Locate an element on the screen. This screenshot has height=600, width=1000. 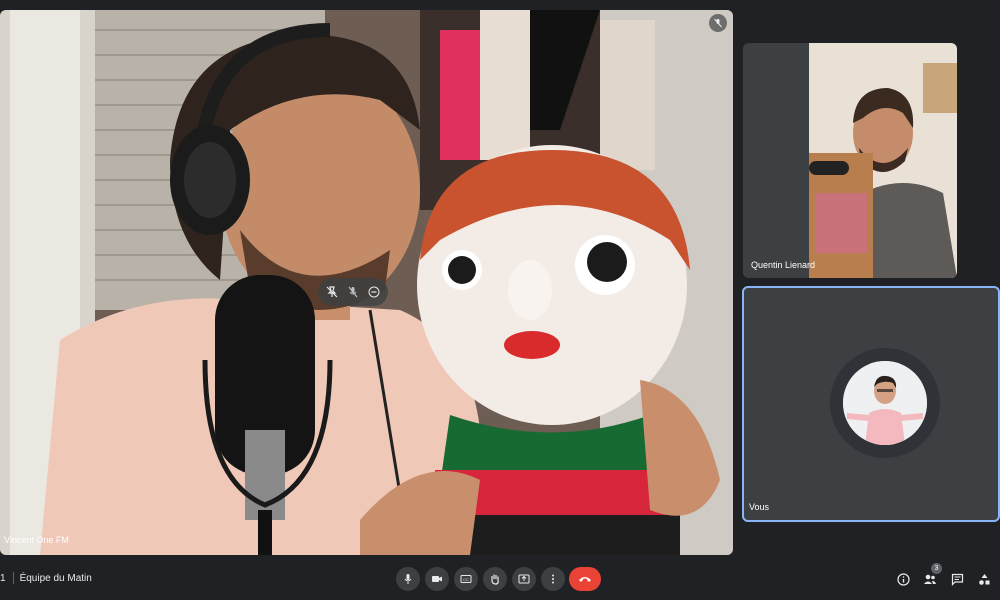
remove-circle-icon is located at coordinates (374, 292).